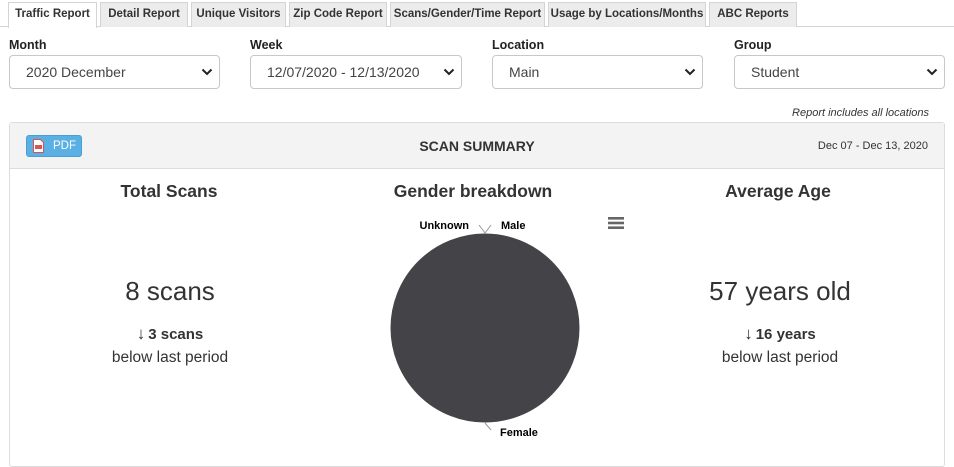  What do you see at coordinates (778, 191) in the screenshot?
I see `average-age-title: Average Age` at bounding box center [778, 191].